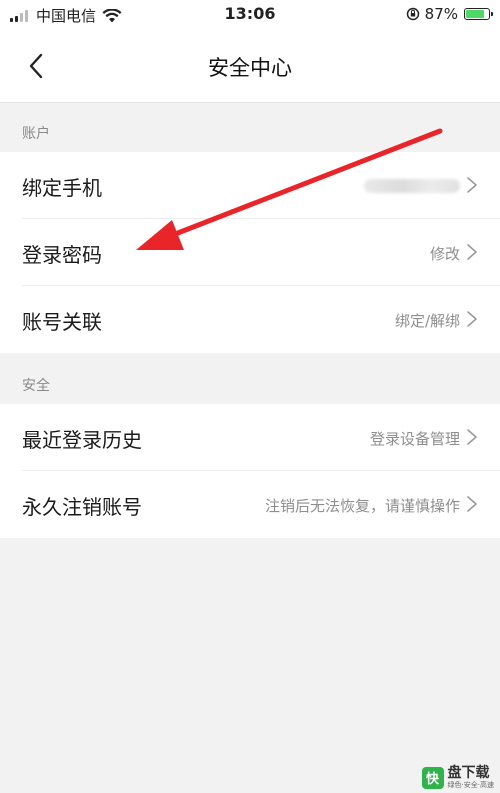 The image size is (500, 793). Describe the element at coordinates (250, 15) in the screenshot. I see `status-bar: 中国电信 13:06 87%` at that location.